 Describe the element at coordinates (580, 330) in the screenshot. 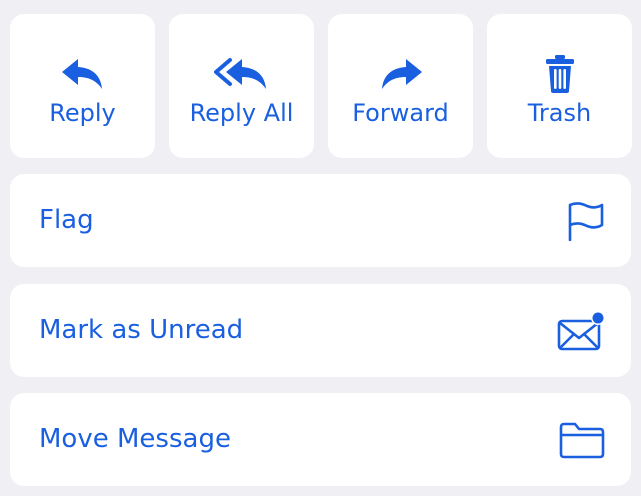

I see `envelope-unread-icon` at that location.